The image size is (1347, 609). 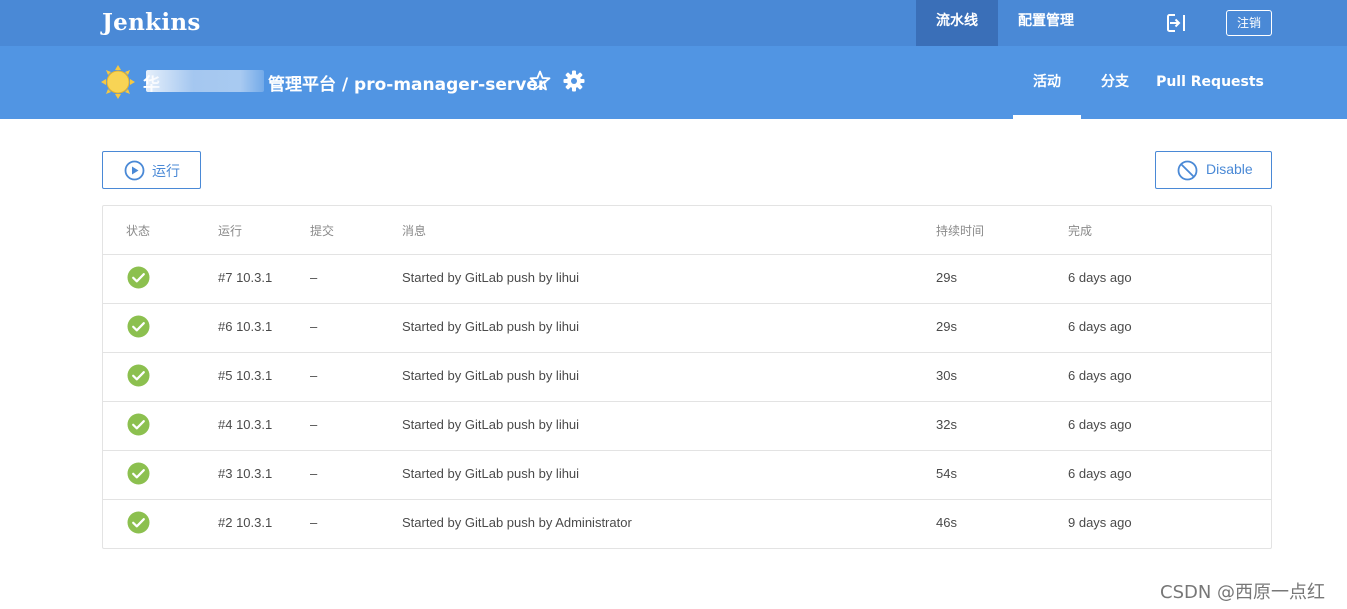 I want to click on logout-button: 注销, so click(x=1249, y=23).